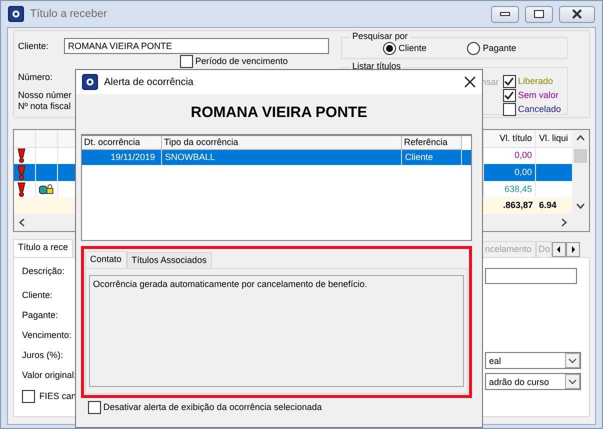 This screenshot has width=603, height=429. I want to click on tab-left-icon, so click(559, 249).